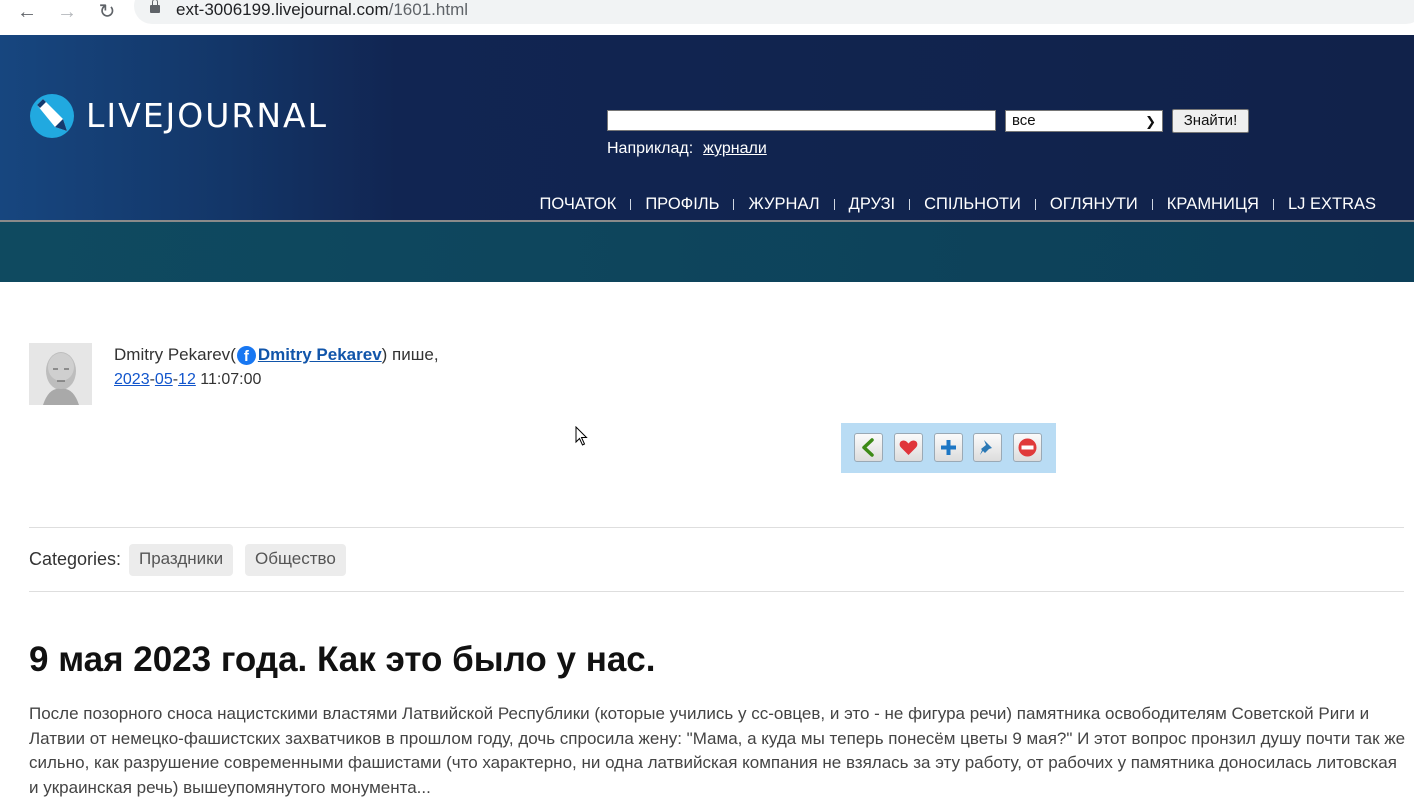 The width and height of the screenshot is (1414, 804). I want to click on heart-icon, so click(908, 447).